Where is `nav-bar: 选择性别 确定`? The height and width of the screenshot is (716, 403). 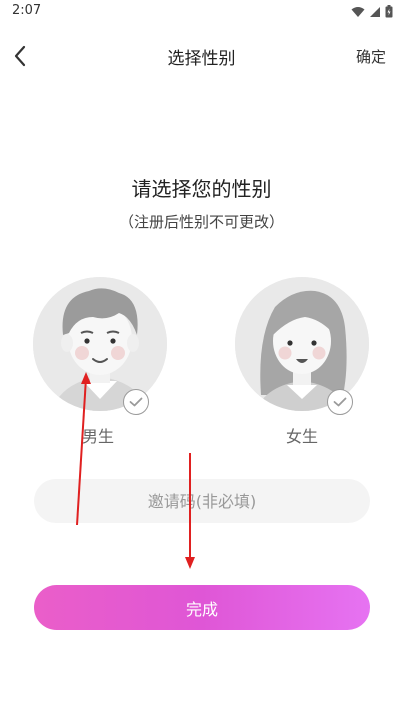 nav-bar: 选择性别 确定 is located at coordinates (201, 56).